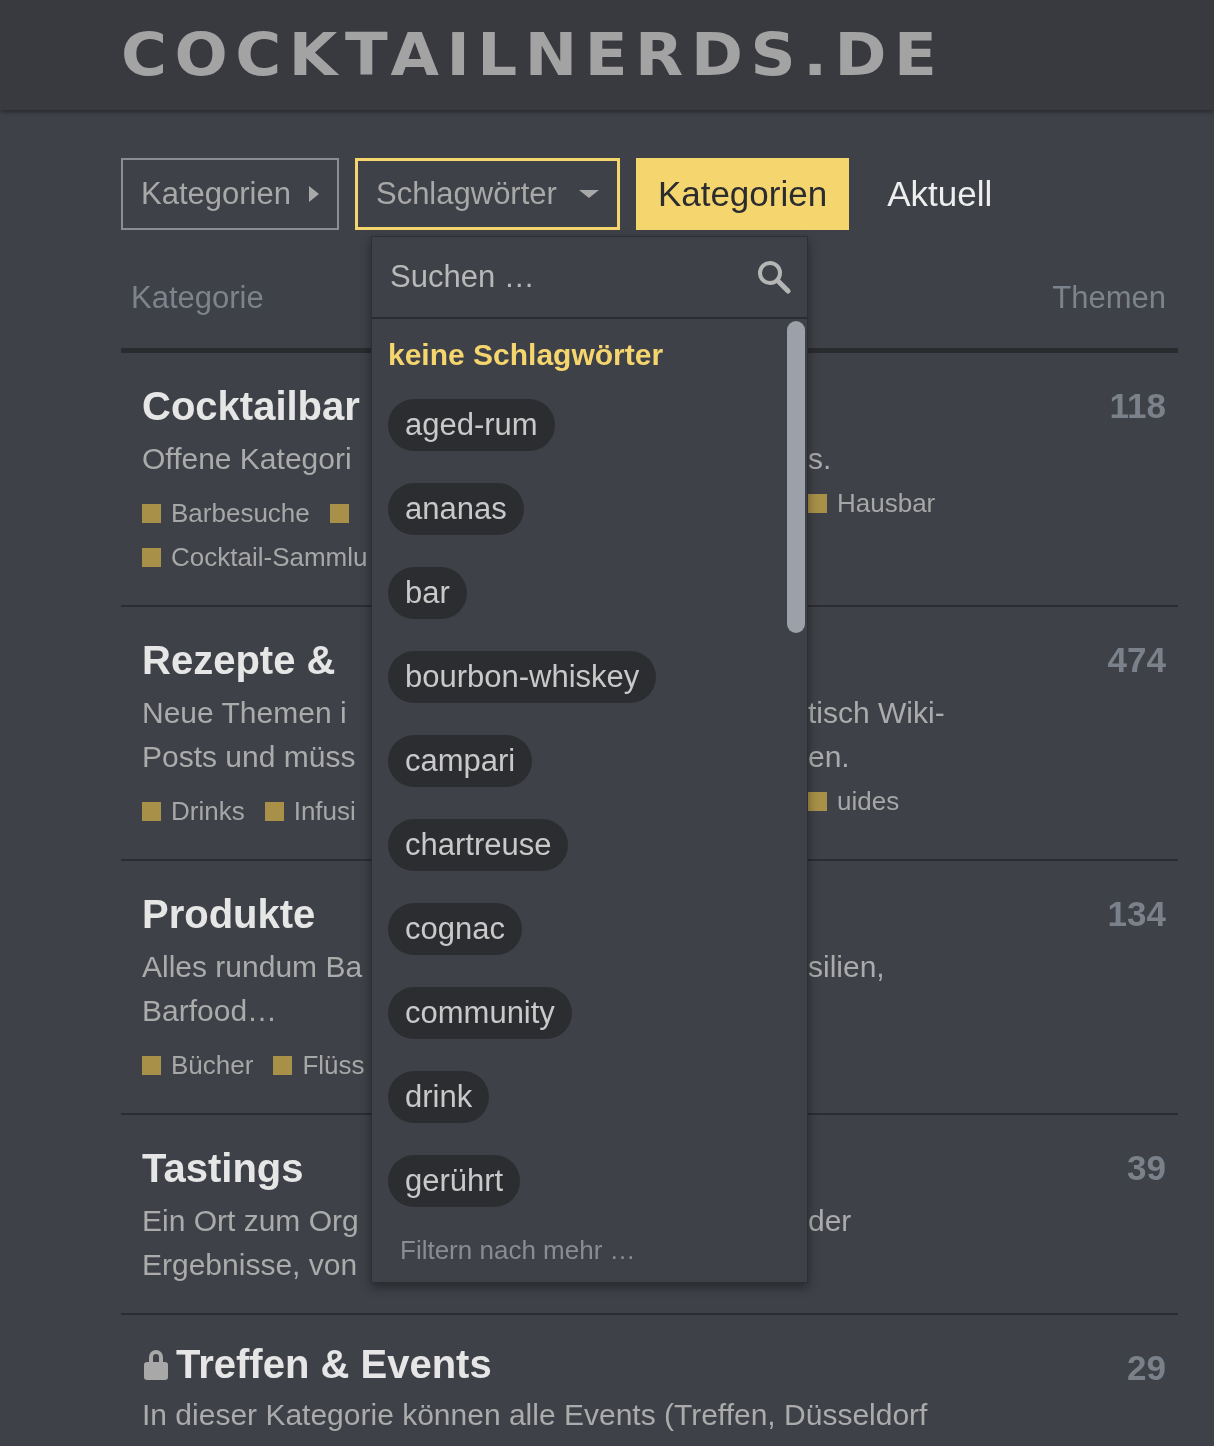 The height and width of the screenshot is (1446, 1214). Describe the element at coordinates (876, 712) in the screenshot. I see `category-description: tisch Wiki-` at that location.